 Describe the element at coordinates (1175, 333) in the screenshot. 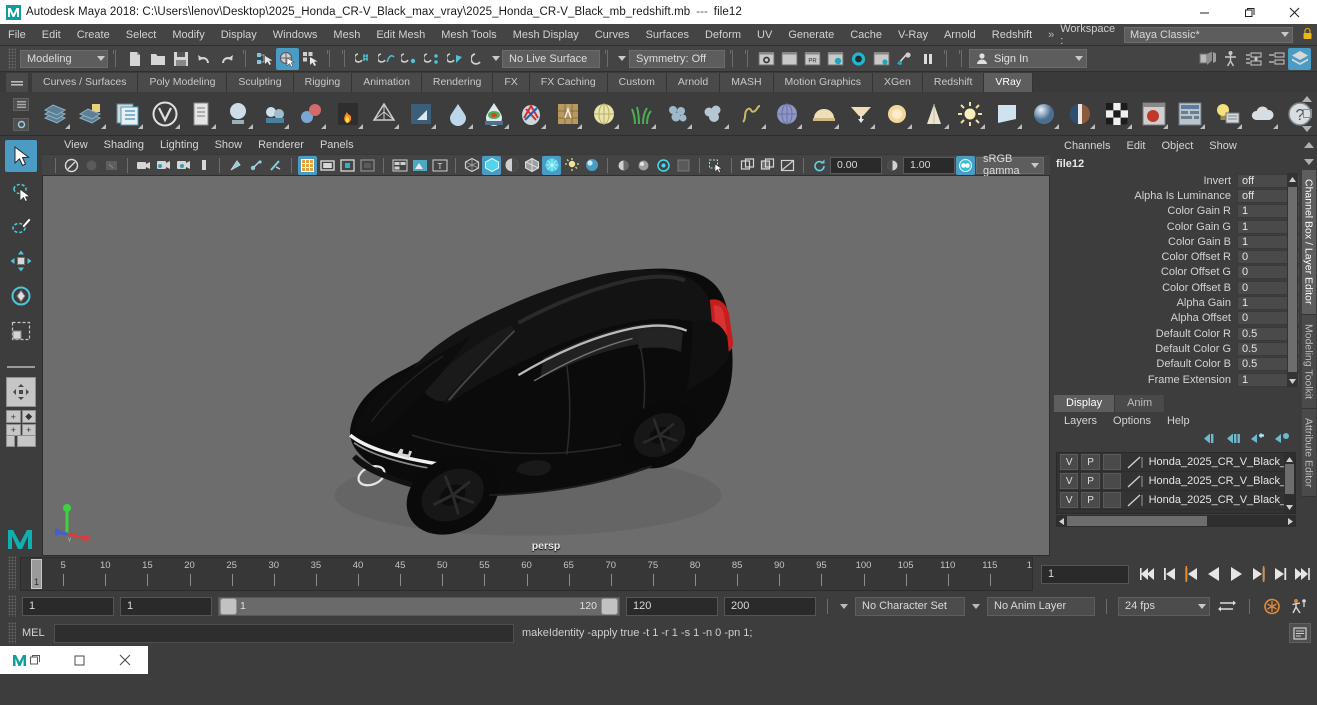

I see `channel-row: Default Color R 0.5` at that location.